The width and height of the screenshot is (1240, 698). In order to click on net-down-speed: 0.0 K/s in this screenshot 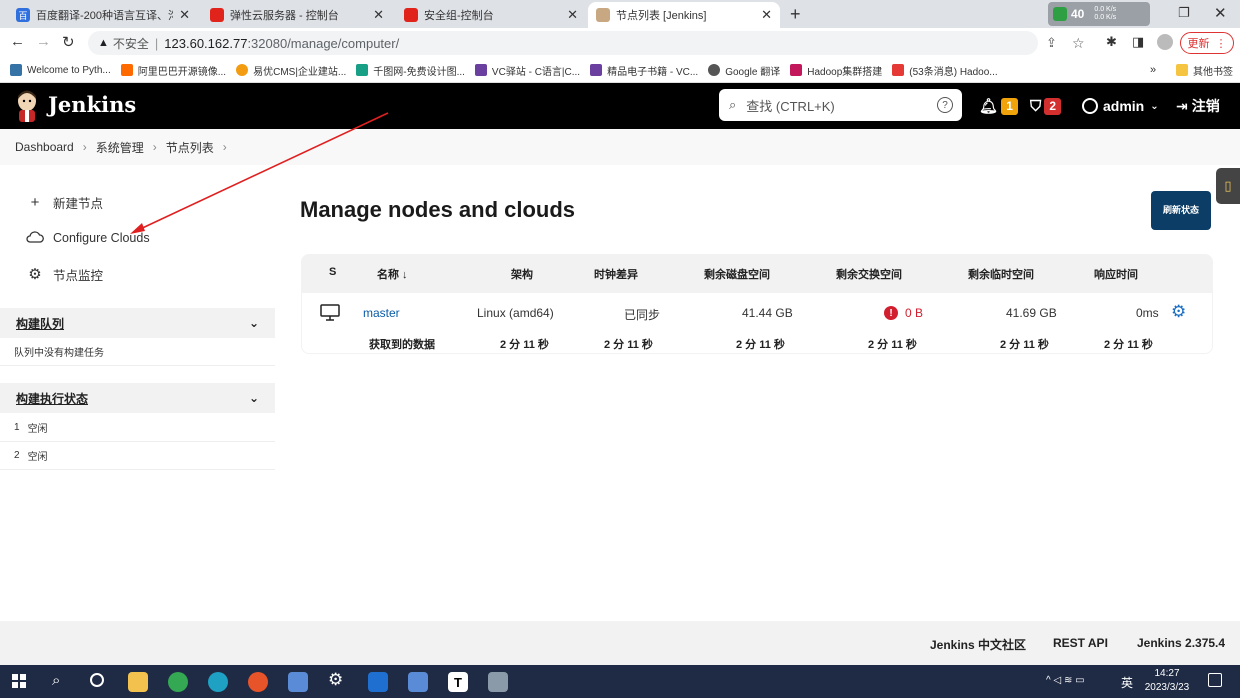, I will do `click(1105, 17)`.